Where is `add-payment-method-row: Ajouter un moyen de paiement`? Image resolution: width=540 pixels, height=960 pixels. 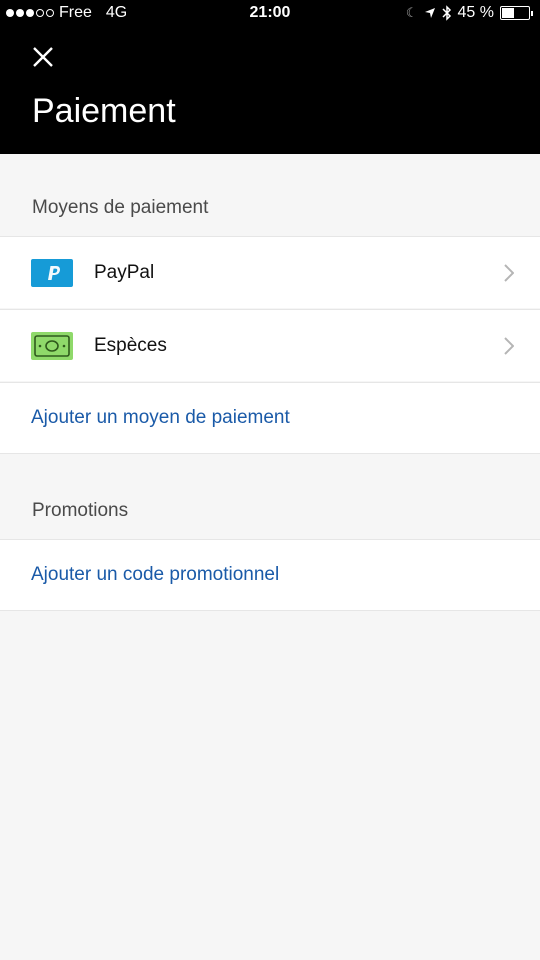
add-payment-method-row: Ajouter un moyen de paiement is located at coordinates (270, 418).